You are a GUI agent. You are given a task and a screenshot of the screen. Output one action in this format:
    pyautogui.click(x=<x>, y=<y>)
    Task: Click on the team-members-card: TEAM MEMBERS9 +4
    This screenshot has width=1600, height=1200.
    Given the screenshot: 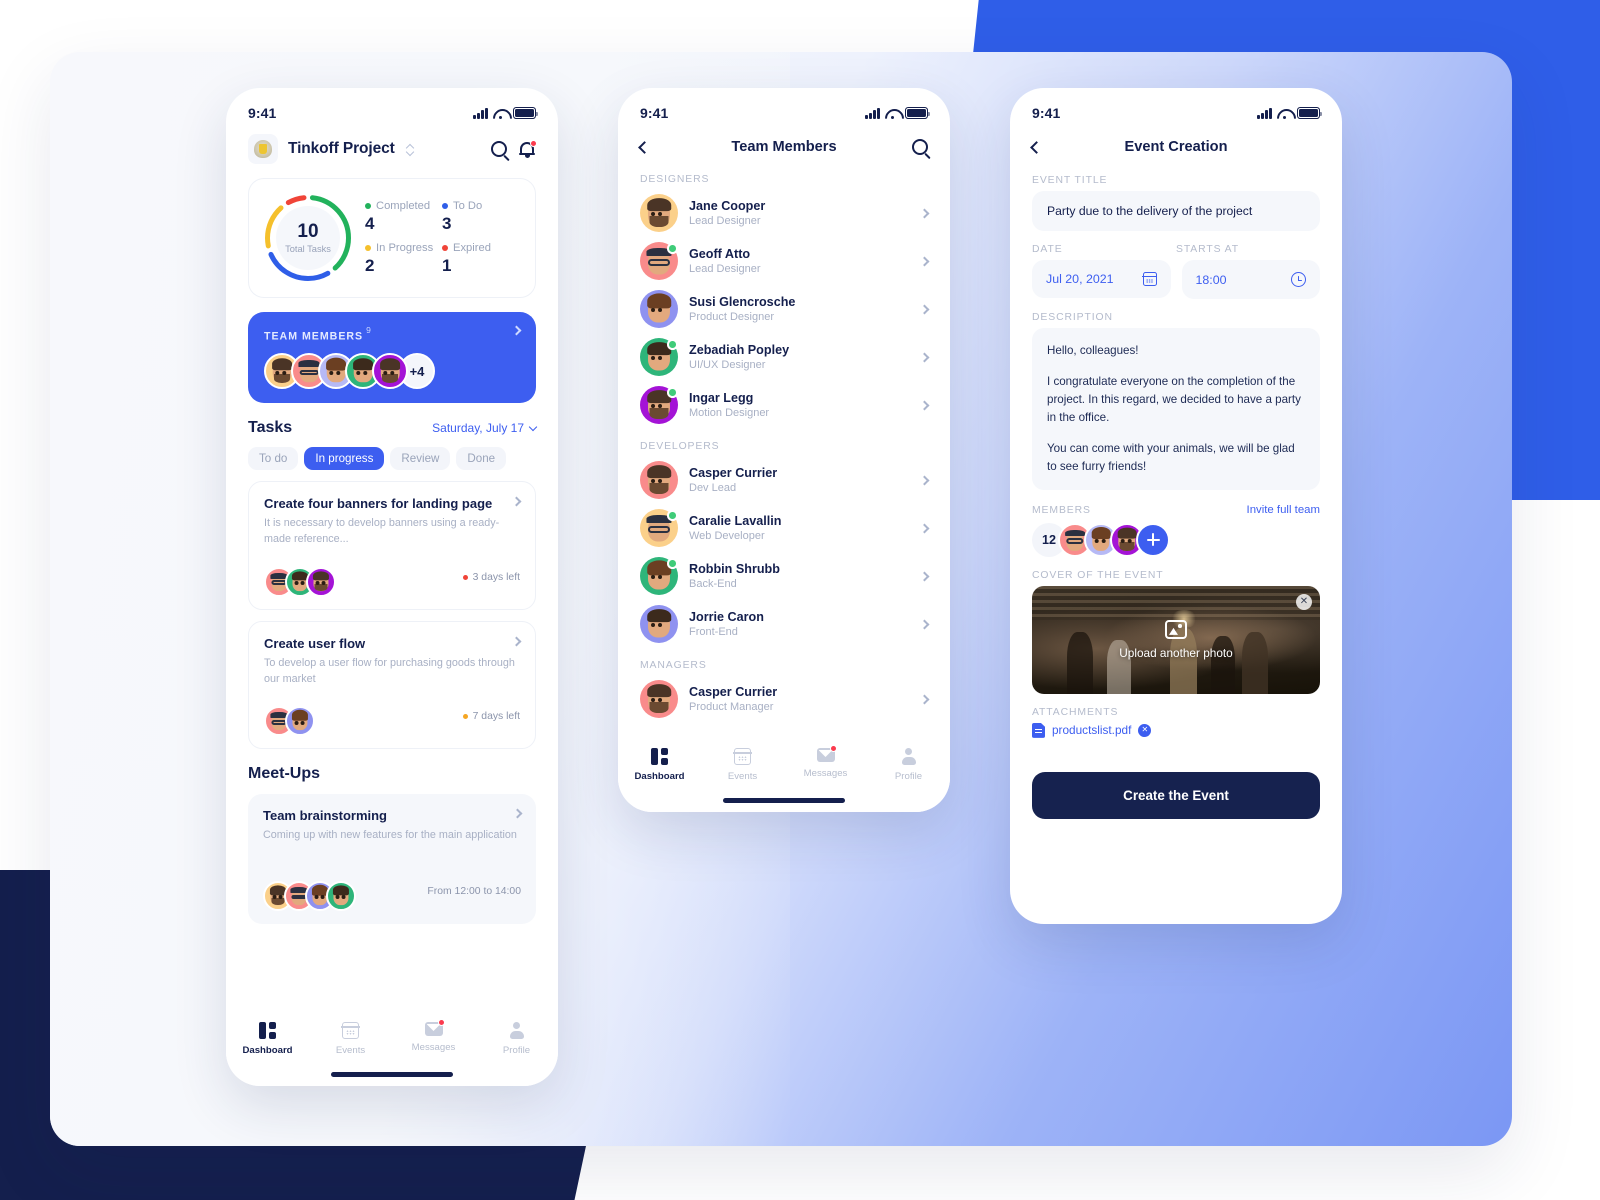 What is the action you would take?
    pyautogui.click(x=392, y=358)
    